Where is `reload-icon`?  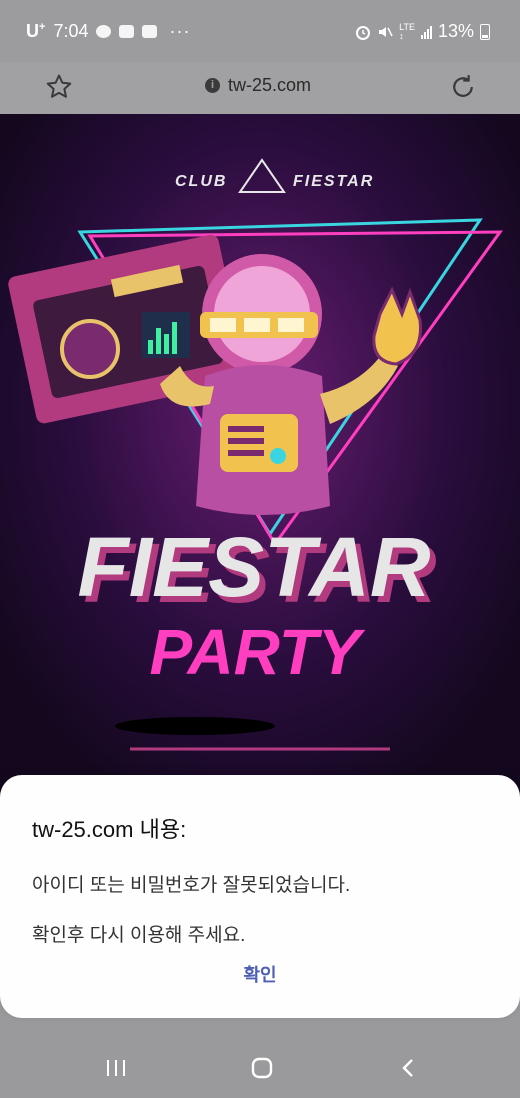 reload-icon is located at coordinates (463, 86).